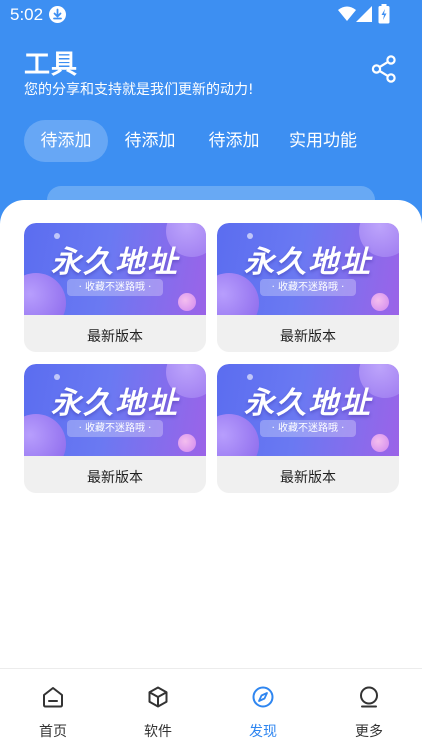 The width and height of the screenshot is (422, 751). What do you see at coordinates (66, 141) in the screenshot?
I see `tab-pending-1: 待添加` at bounding box center [66, 141].